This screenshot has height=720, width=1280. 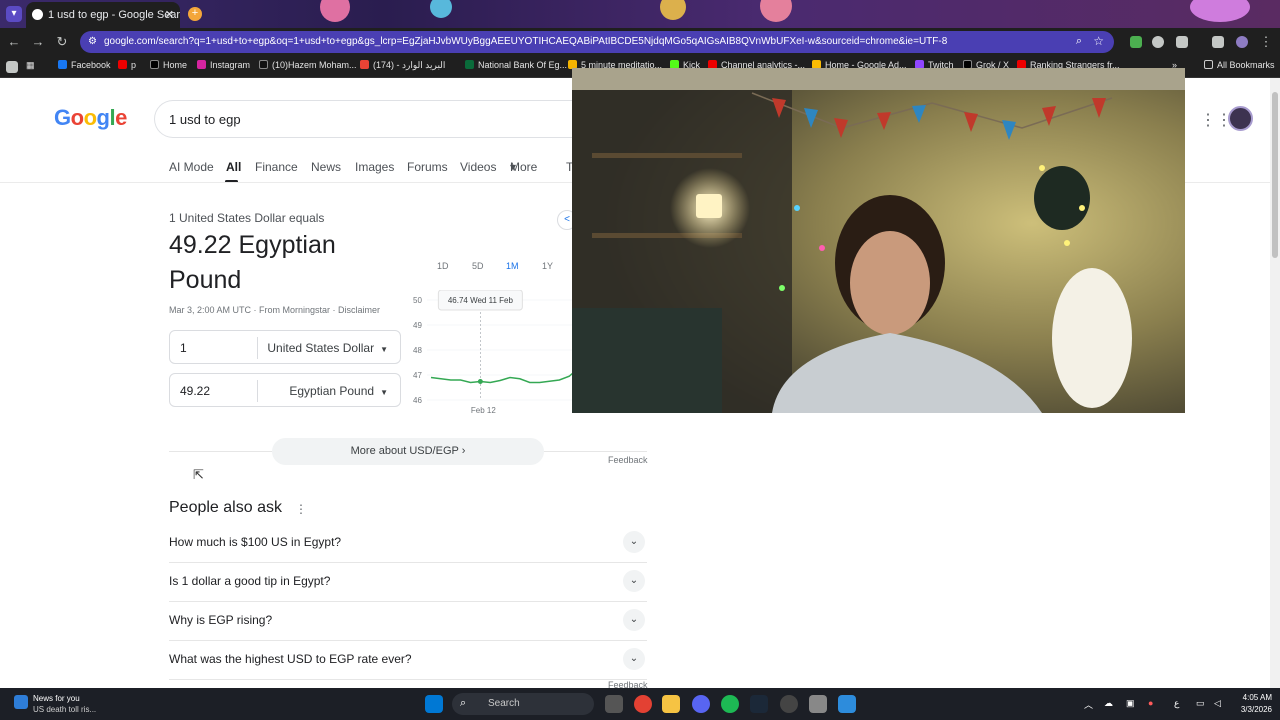 I want to click on taskbar-search: ⌕ Search, so click(x=523, y=704).